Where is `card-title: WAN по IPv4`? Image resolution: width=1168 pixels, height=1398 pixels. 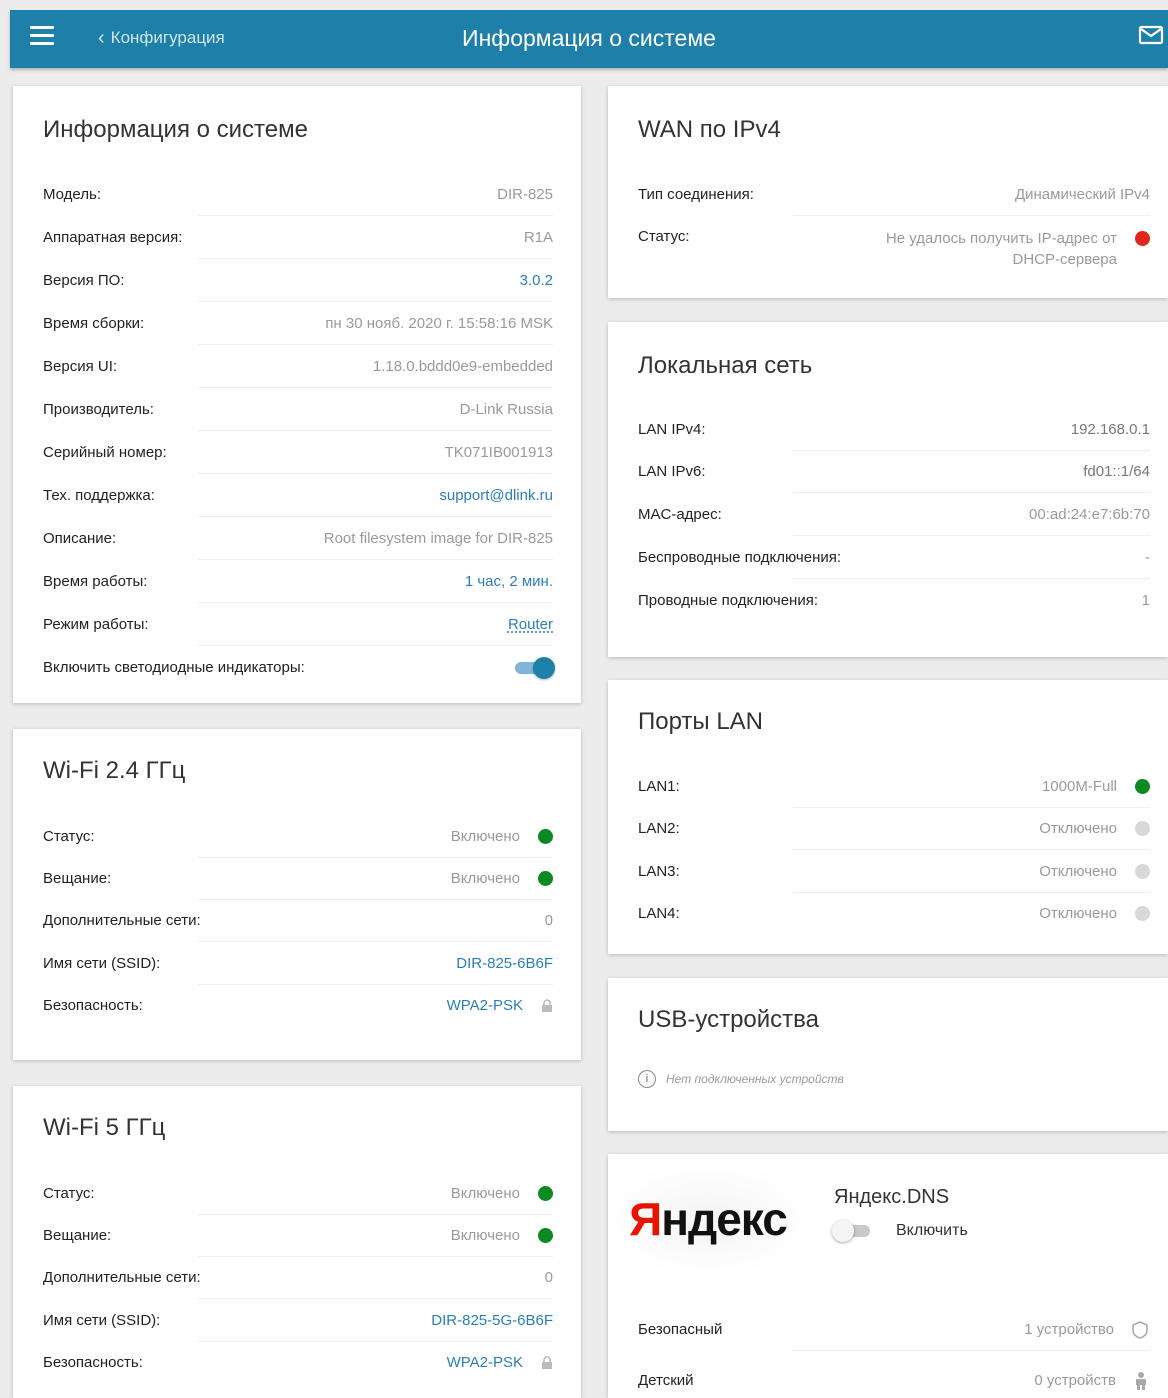 card-title: WAN по IPv4 is located at coordinates (709, 129).